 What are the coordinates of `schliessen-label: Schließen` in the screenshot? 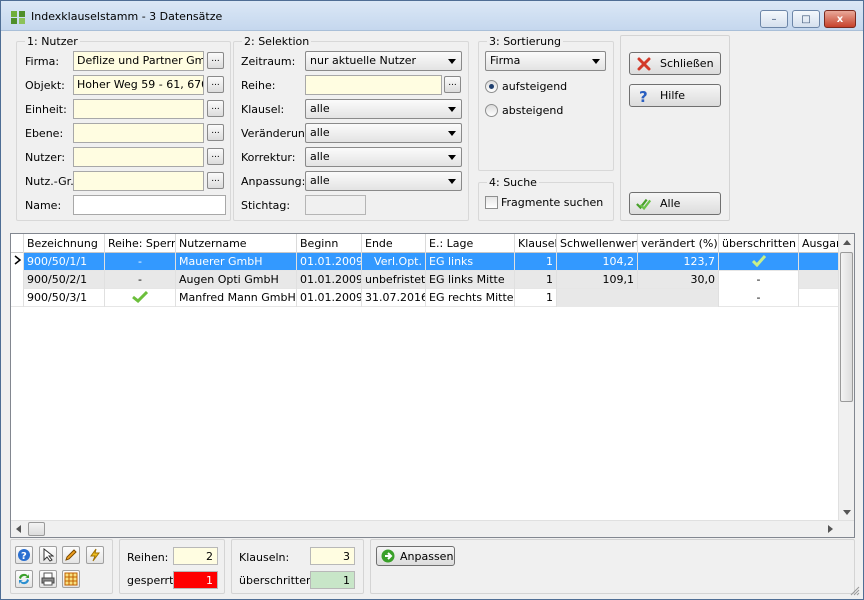 It's located at (687, 63).